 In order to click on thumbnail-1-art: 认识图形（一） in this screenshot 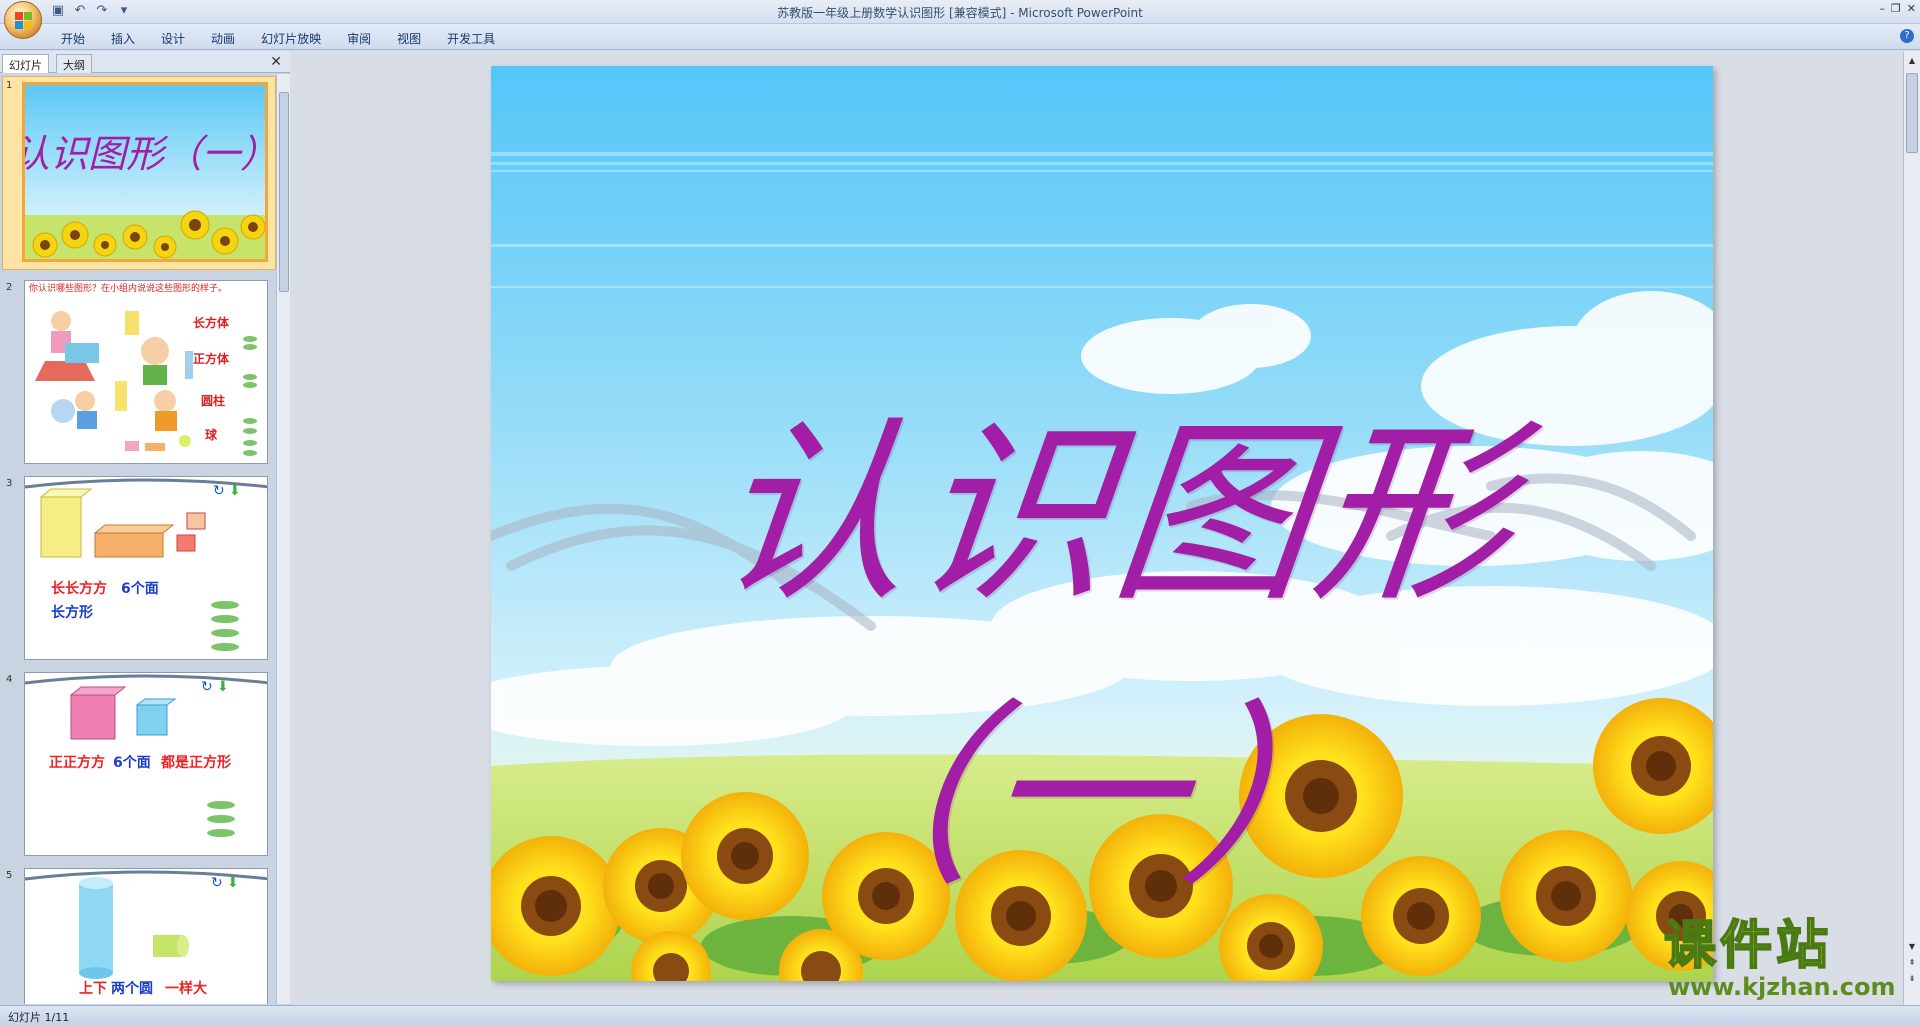, I will do `click(145, 172)`.